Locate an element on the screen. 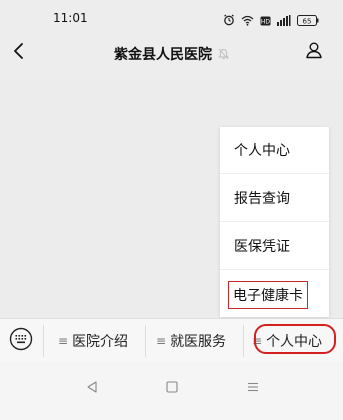  submenu-item-report-query: 报告查询 is located at coordinates (274, 198).